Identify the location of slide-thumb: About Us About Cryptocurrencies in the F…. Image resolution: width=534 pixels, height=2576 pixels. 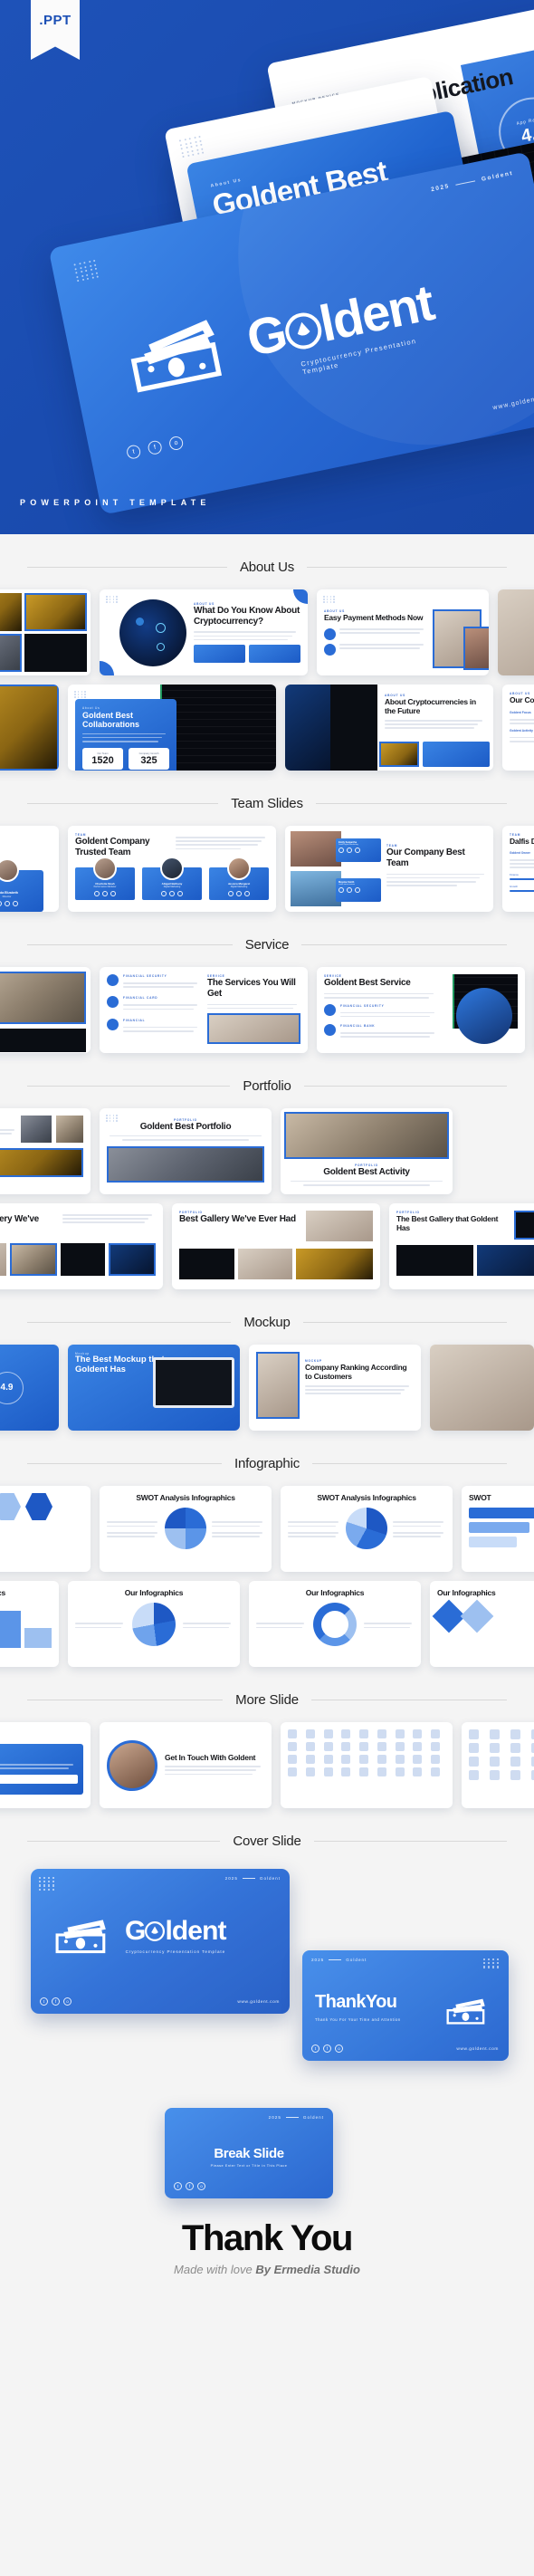
(389, 728).